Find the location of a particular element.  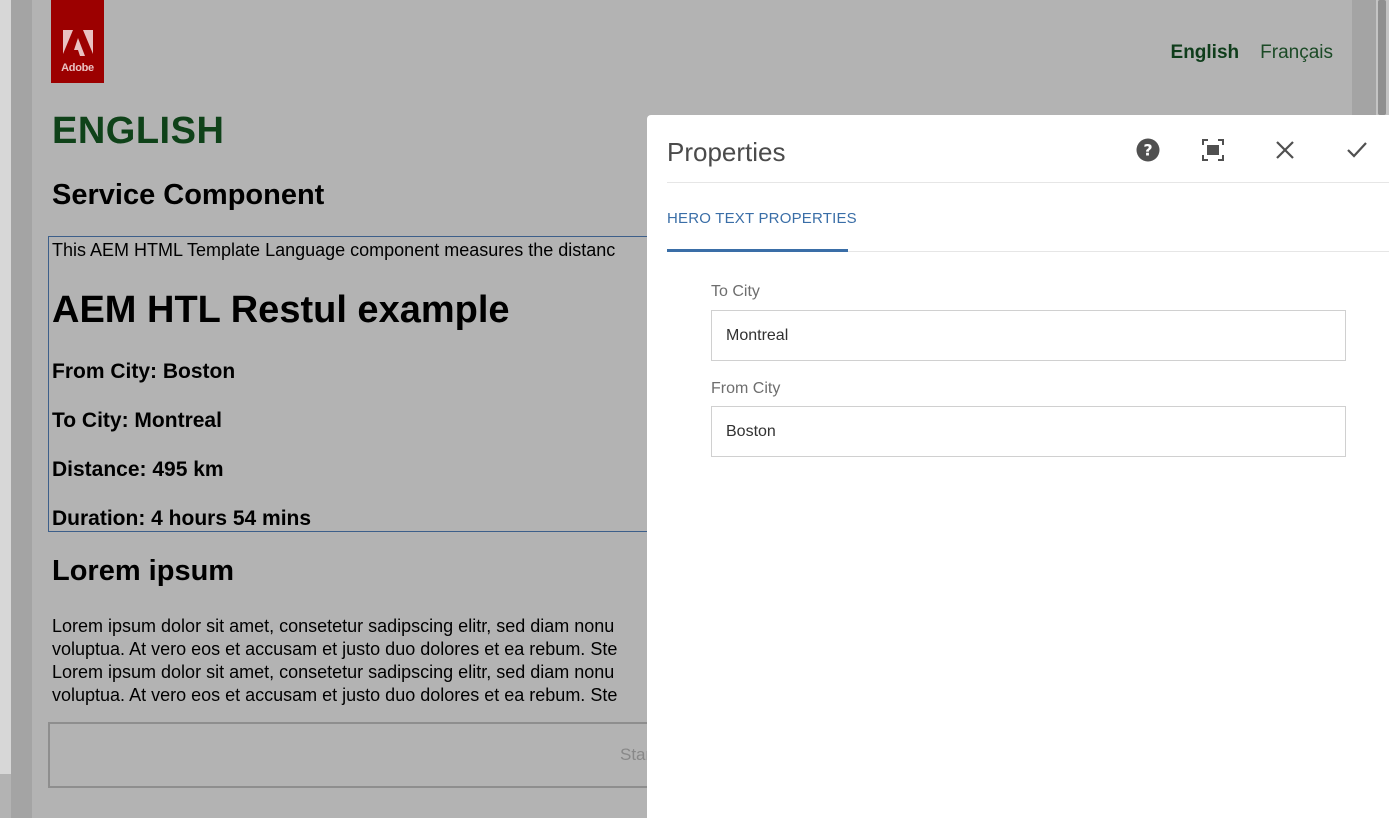

from-city-text: From City: Boston is located at coordinates (144, 371).